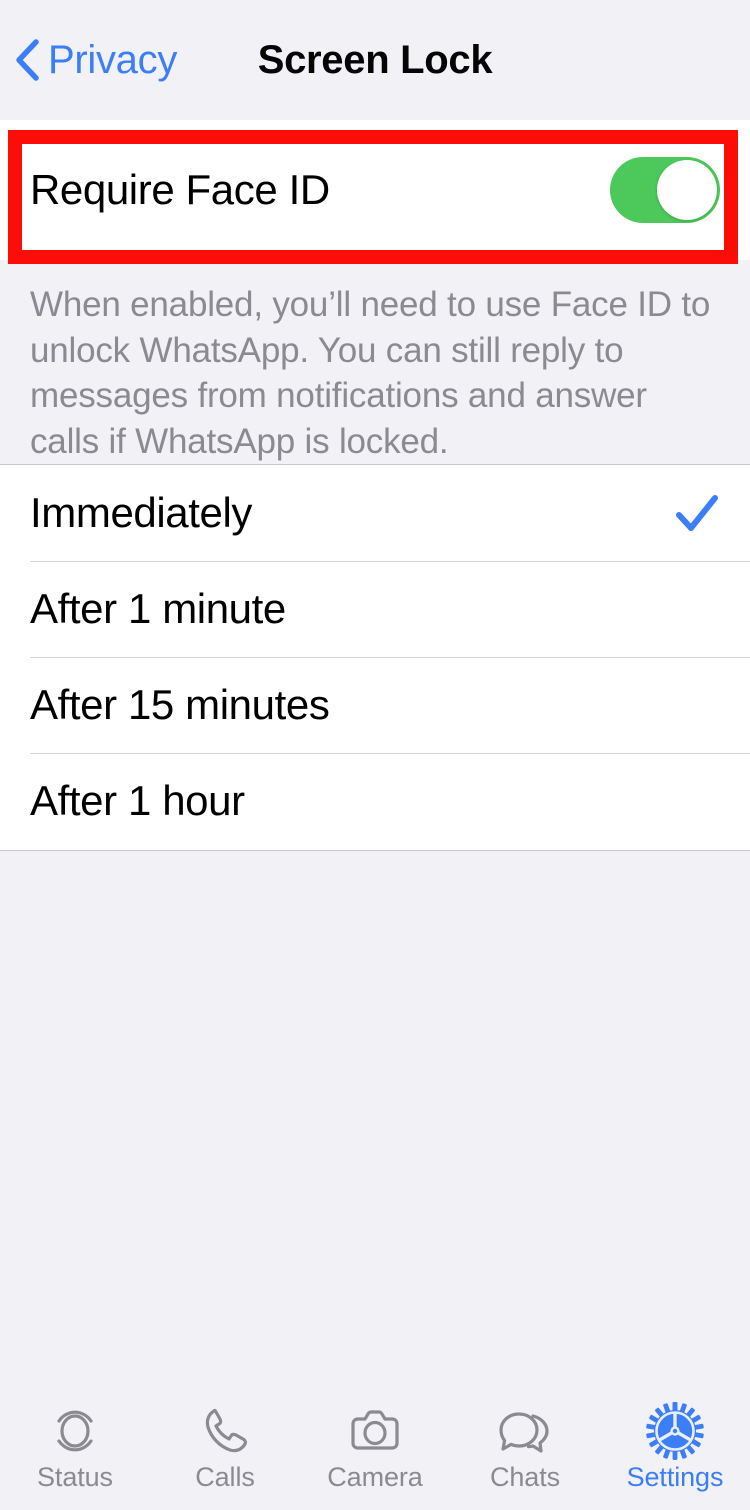  Describe the element at coordinates (158, 608) in the screenshot. I see `option-label: After 1 minute` at that location.